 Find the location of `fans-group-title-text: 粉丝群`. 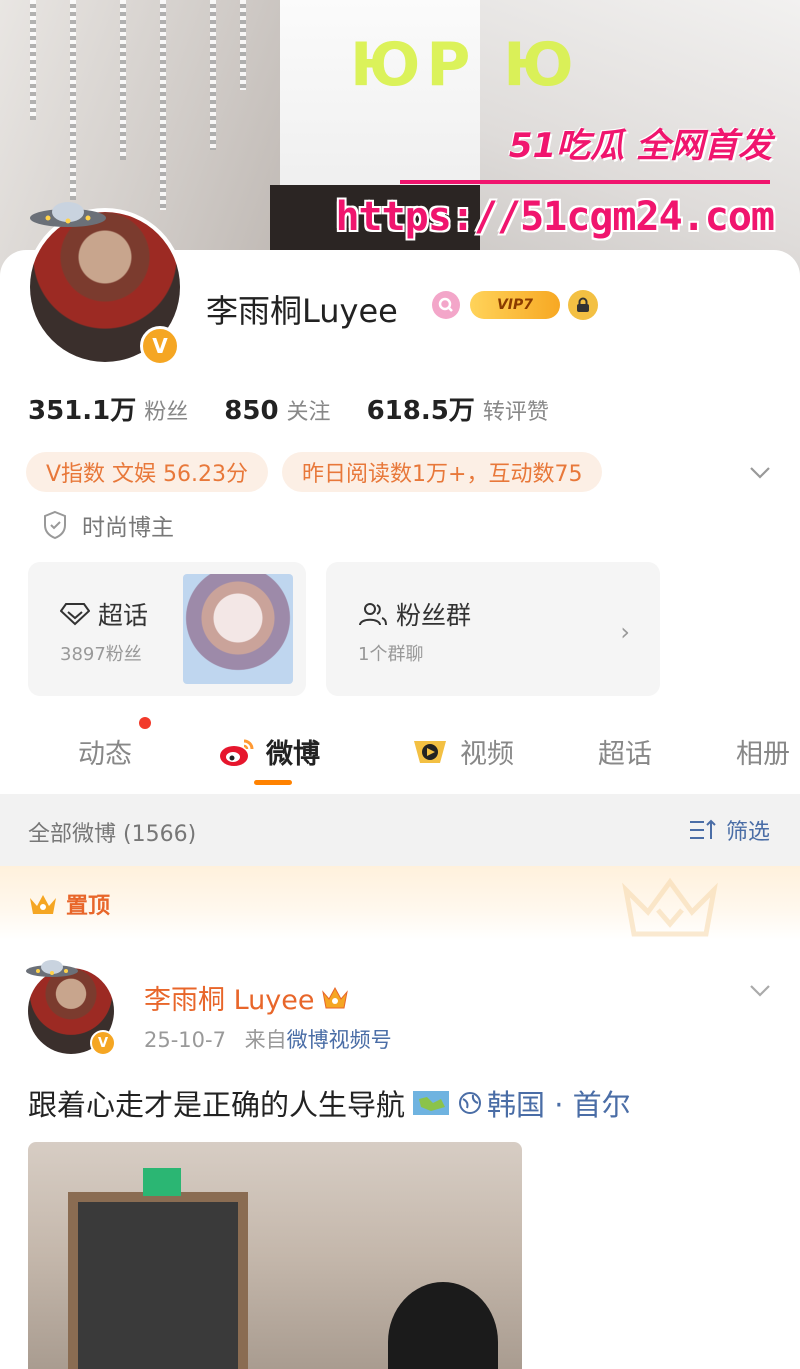

fans-group-title-text: 粉丝群 is located at coordinates (434, 615).